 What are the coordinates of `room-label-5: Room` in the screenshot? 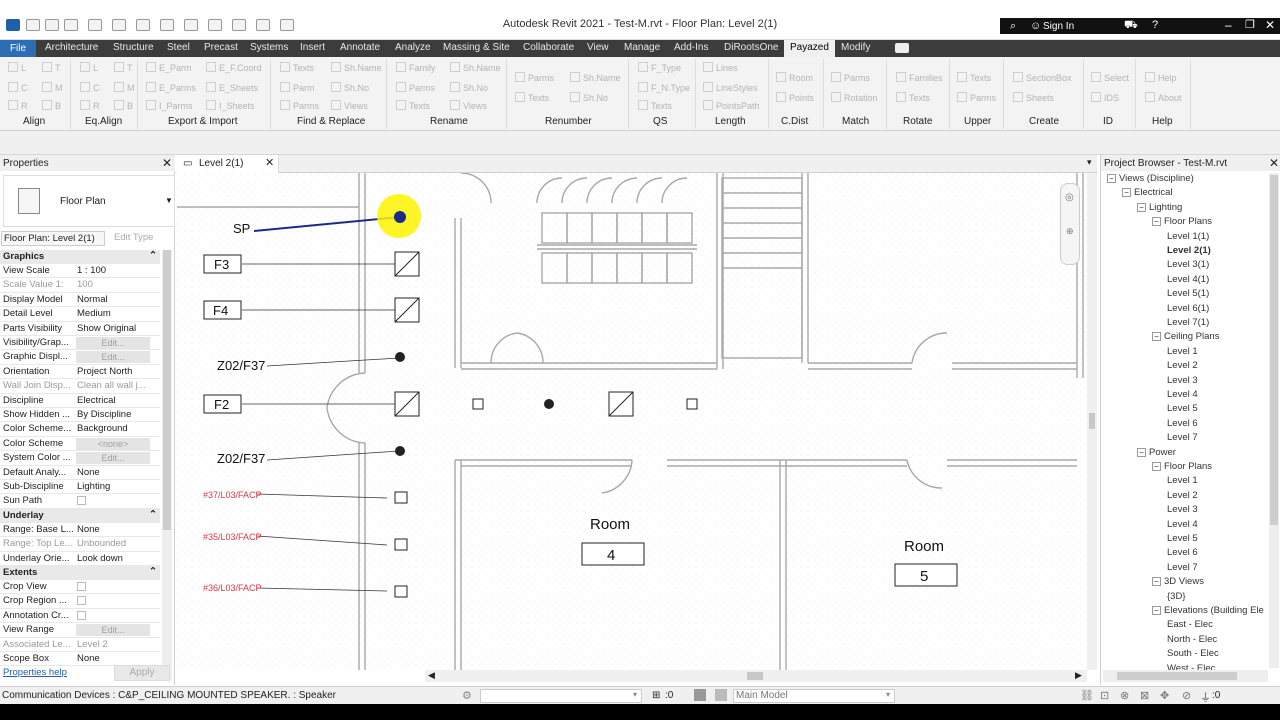 It's located at (924, 546).